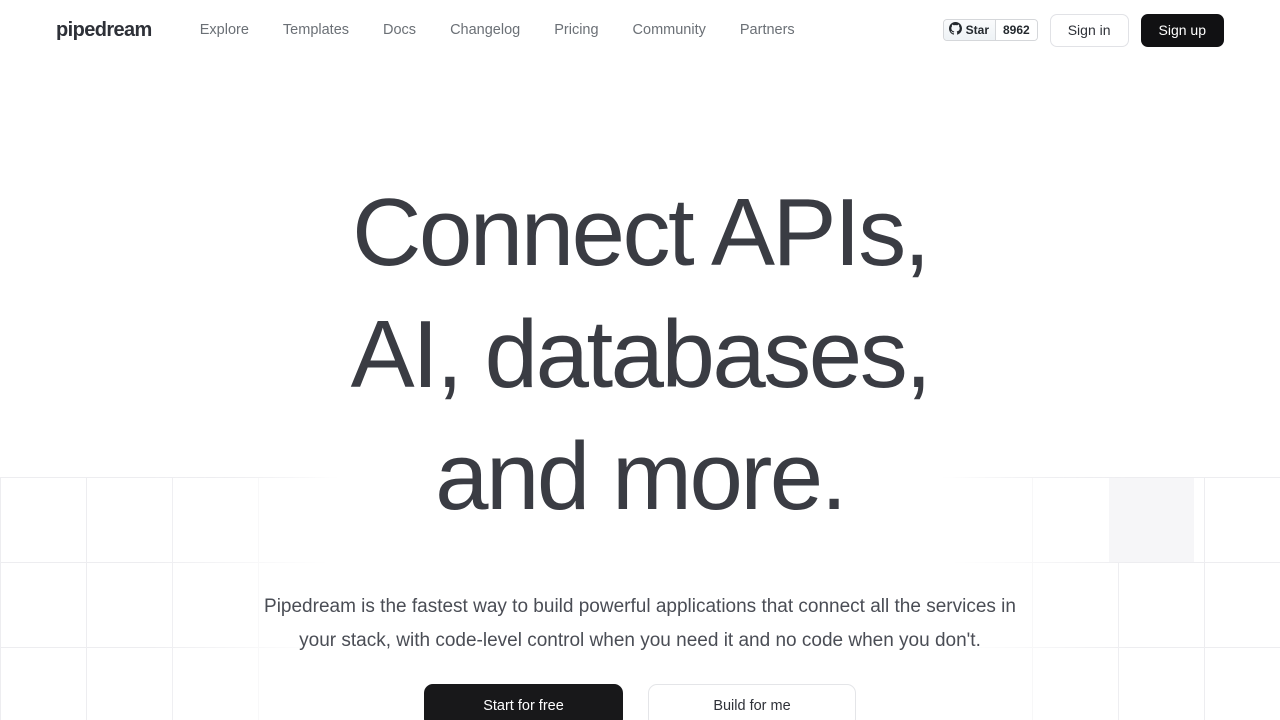 Image resolution: width=1280 pixels, height=720 pixels. Describe the element at coordinates (641, 476) in the screenshot. I see `page-title-line-3: and more.` at that location.